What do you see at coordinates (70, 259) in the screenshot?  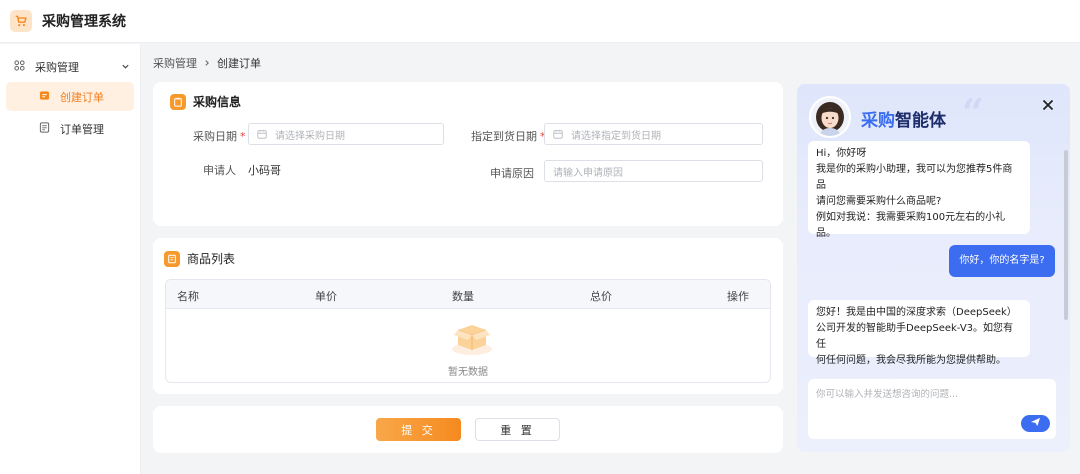 I see `sidebar: 采购管理 创建订单 订单管理` at bounding box center [70, 259].